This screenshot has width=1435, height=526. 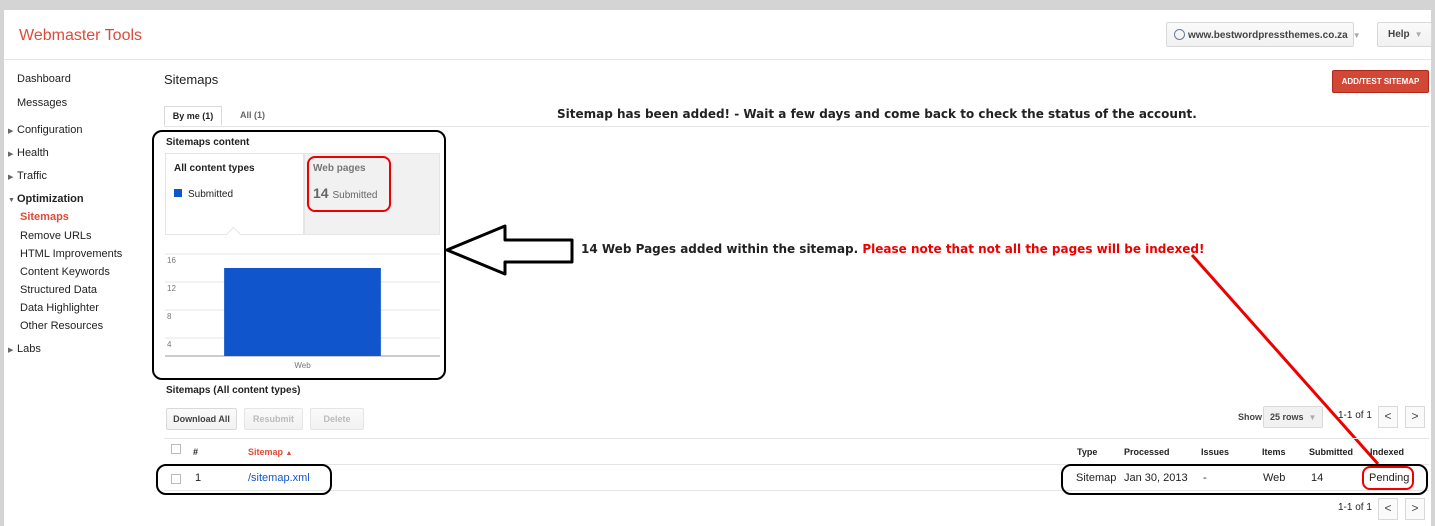 What do you see at coordinates (1388, 478) in the screenshot?
I see `annotation-red-box-pending` at bounding box center [1388, 478].